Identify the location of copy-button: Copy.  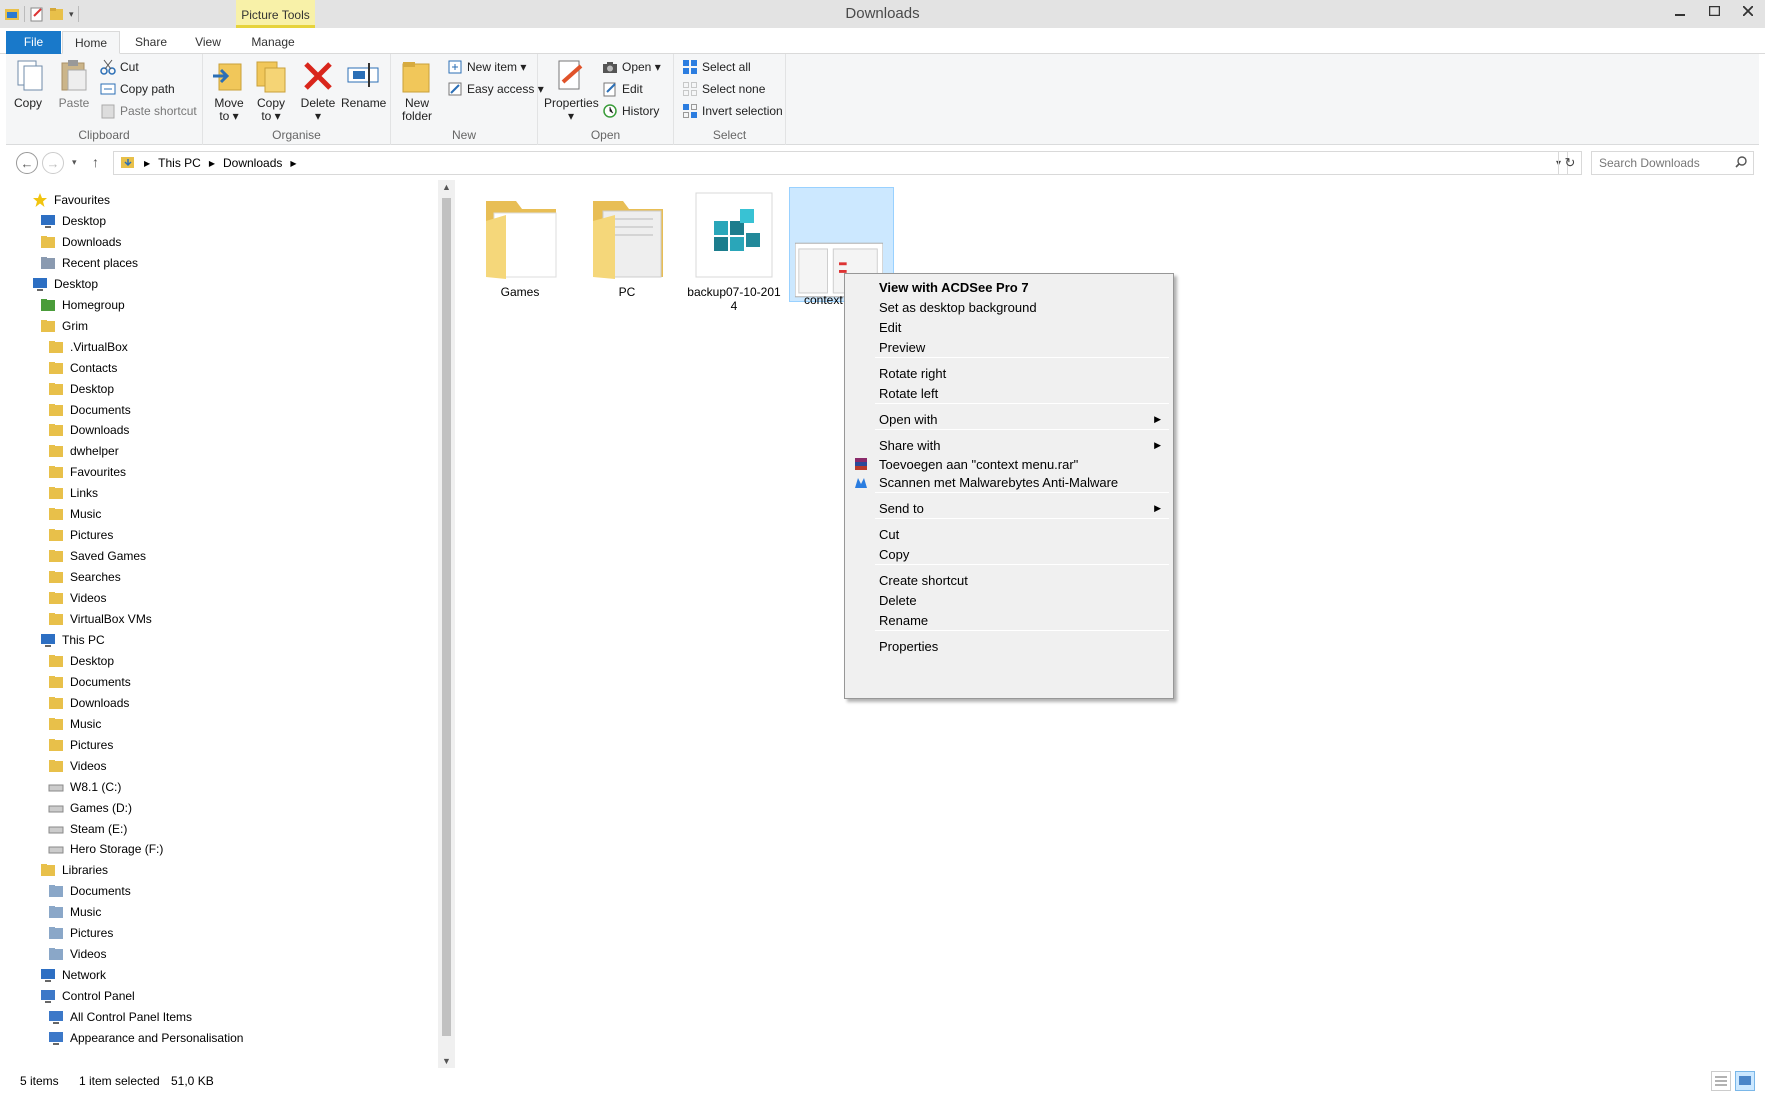
(28, 84).